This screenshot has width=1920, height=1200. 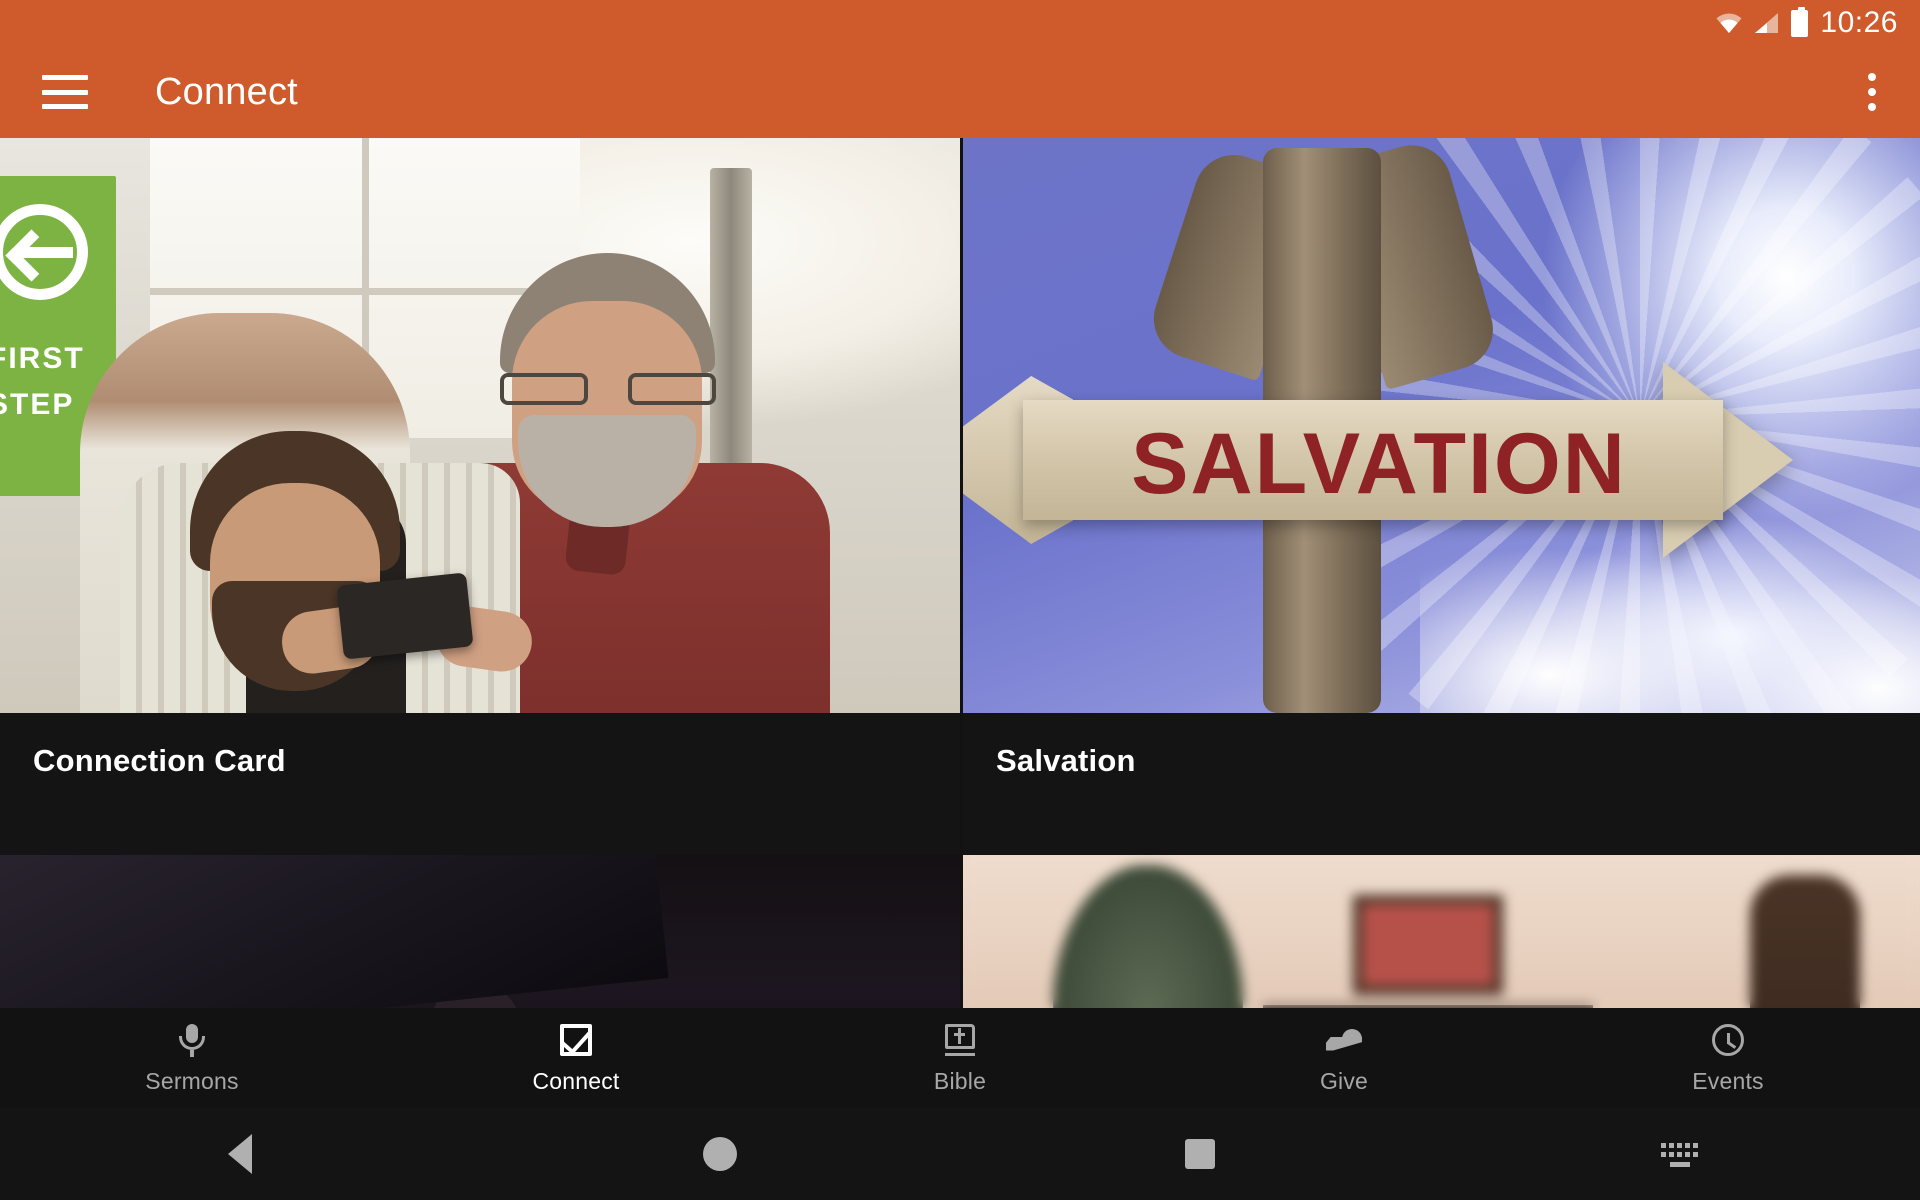 I want to click on tab-give: Give, so click(x=1344, y=1058).